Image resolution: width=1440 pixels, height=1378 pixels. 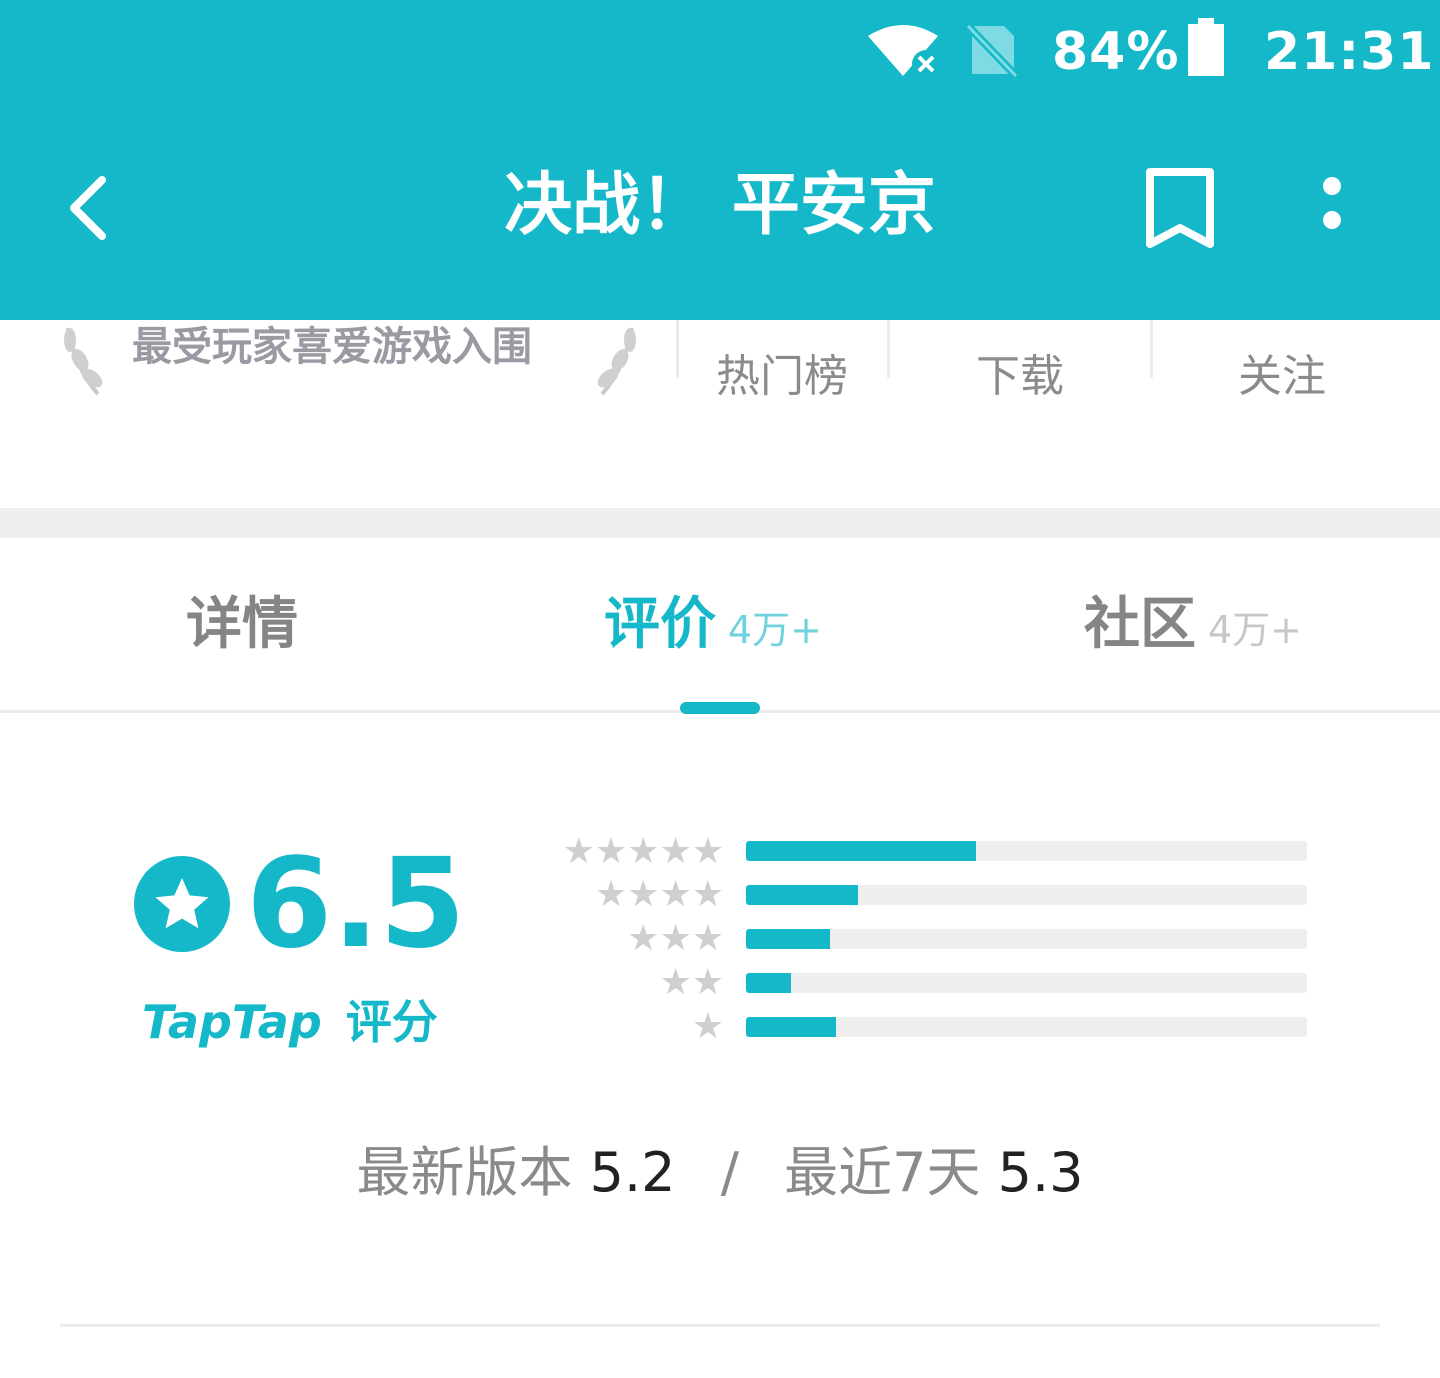 What do you see at coordinates (707, 1026) in the screenshot?
I see `stars-1-row: ★` at bounding box center [707, 1026].